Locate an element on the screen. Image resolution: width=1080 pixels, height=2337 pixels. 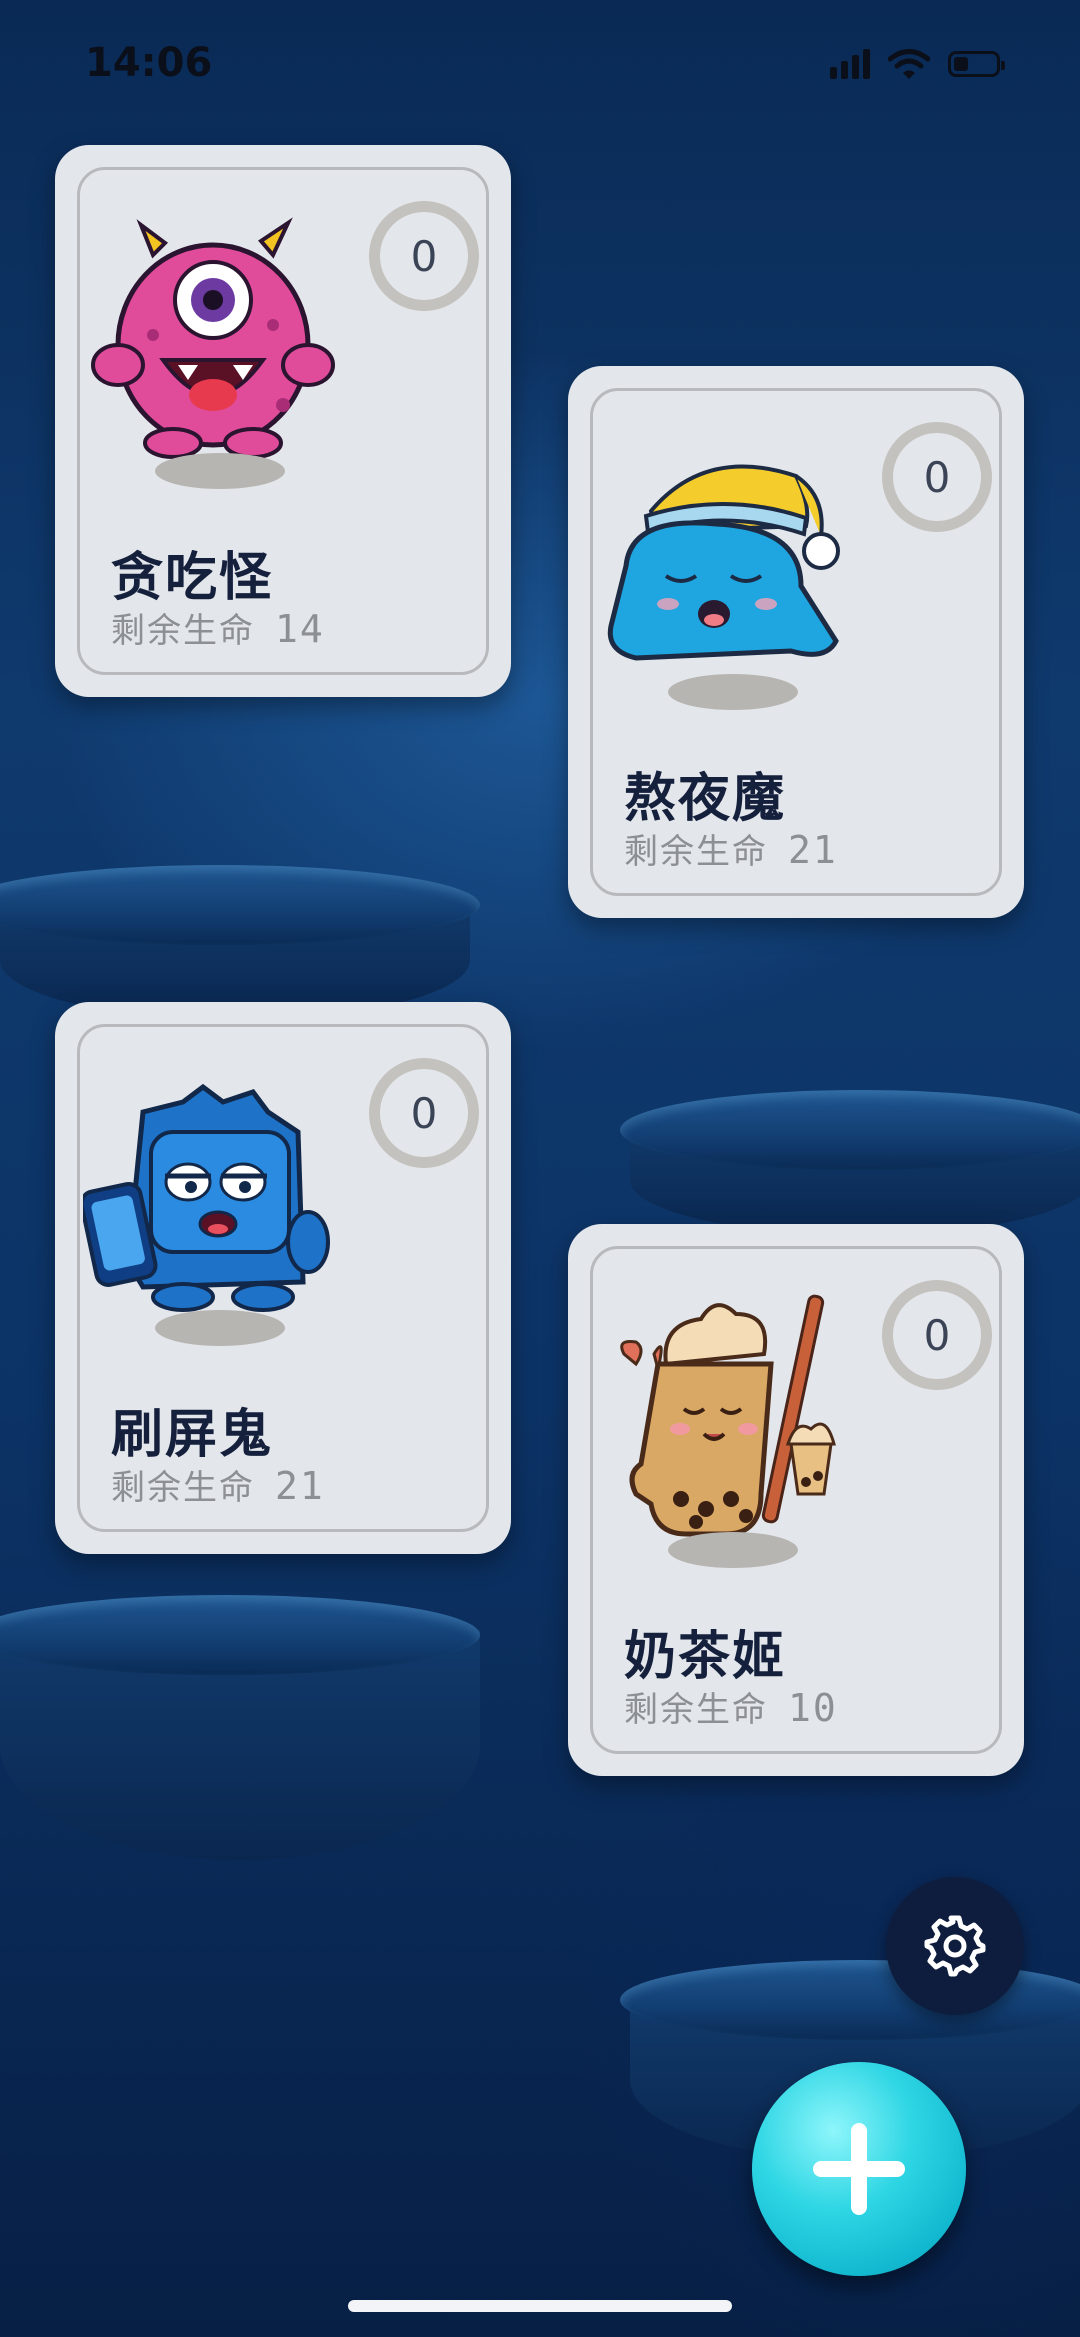
battery-icon is located at coordinates (976, 64).